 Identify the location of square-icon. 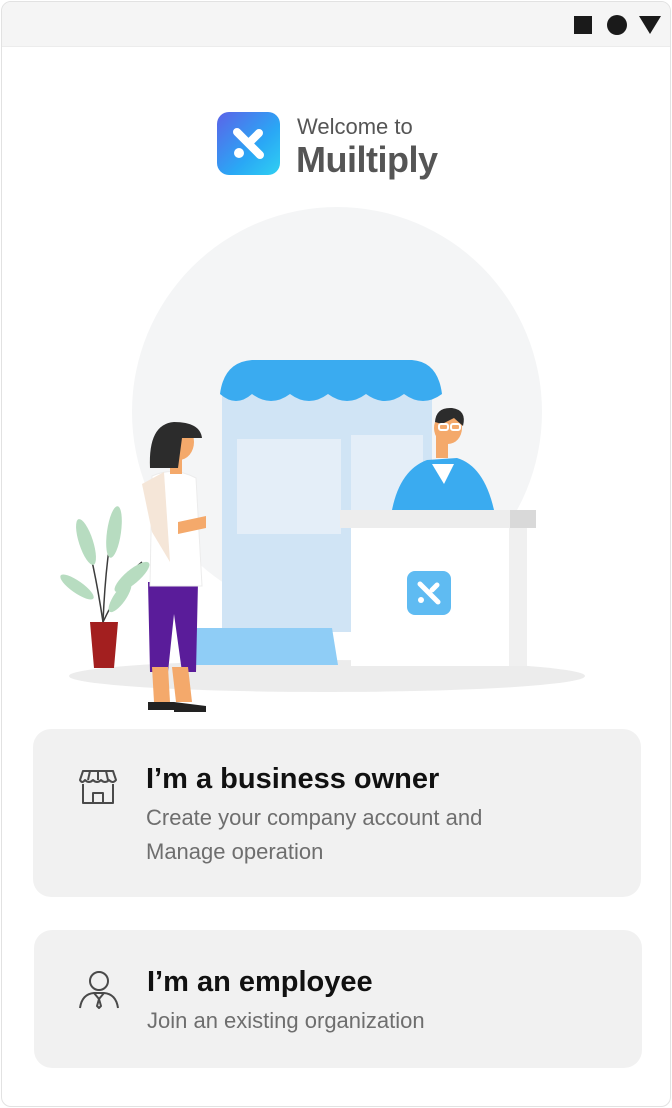
(583, 25).